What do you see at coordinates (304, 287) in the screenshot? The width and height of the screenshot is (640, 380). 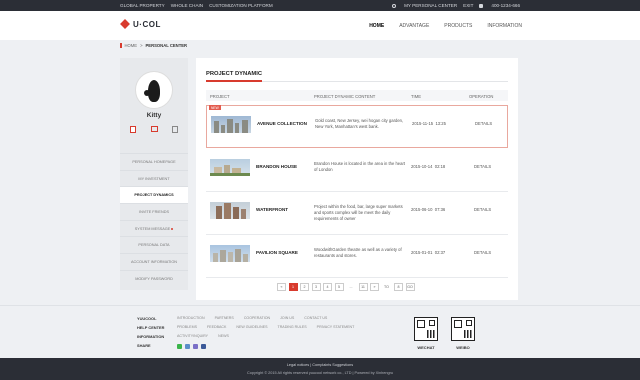 I see `page-button: 2` at bounding box center [304, 287].